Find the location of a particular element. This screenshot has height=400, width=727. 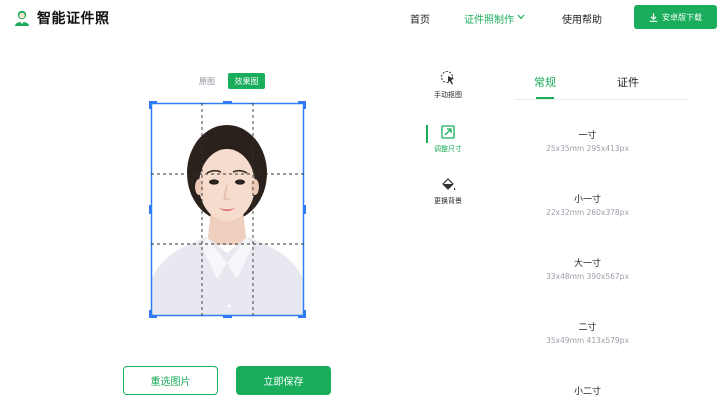

size-name: 二寸 is located at coordinates (587, 328).